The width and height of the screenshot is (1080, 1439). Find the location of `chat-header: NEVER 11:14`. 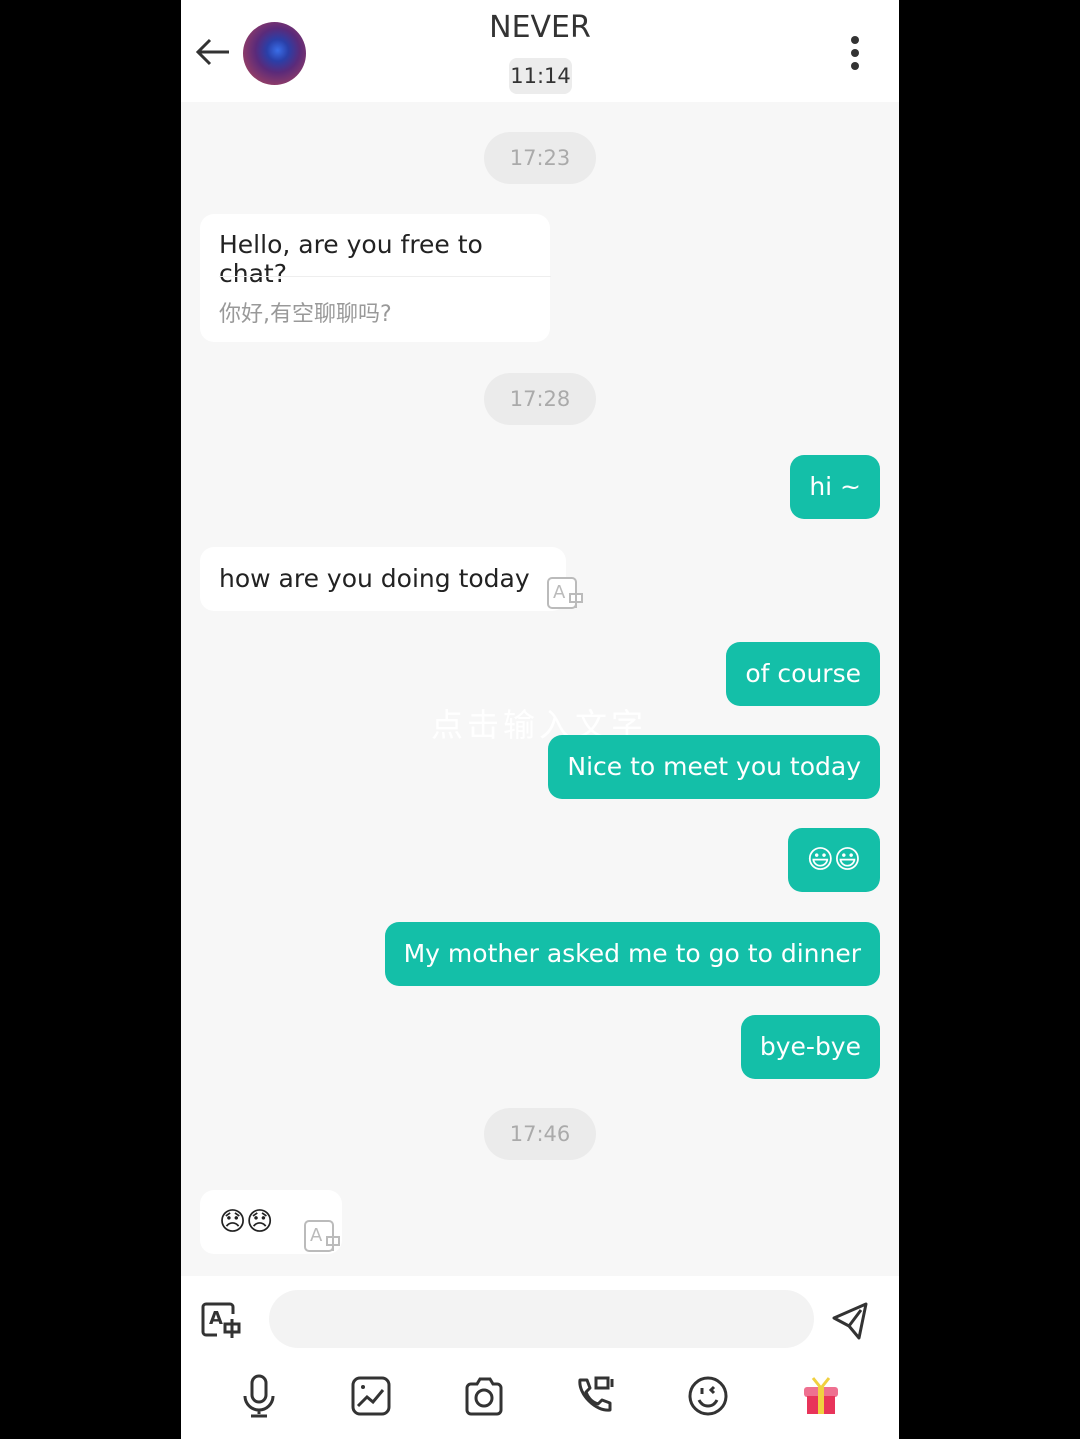

chat-header: NEVER 11:14 is located at coordinates (540, 51).